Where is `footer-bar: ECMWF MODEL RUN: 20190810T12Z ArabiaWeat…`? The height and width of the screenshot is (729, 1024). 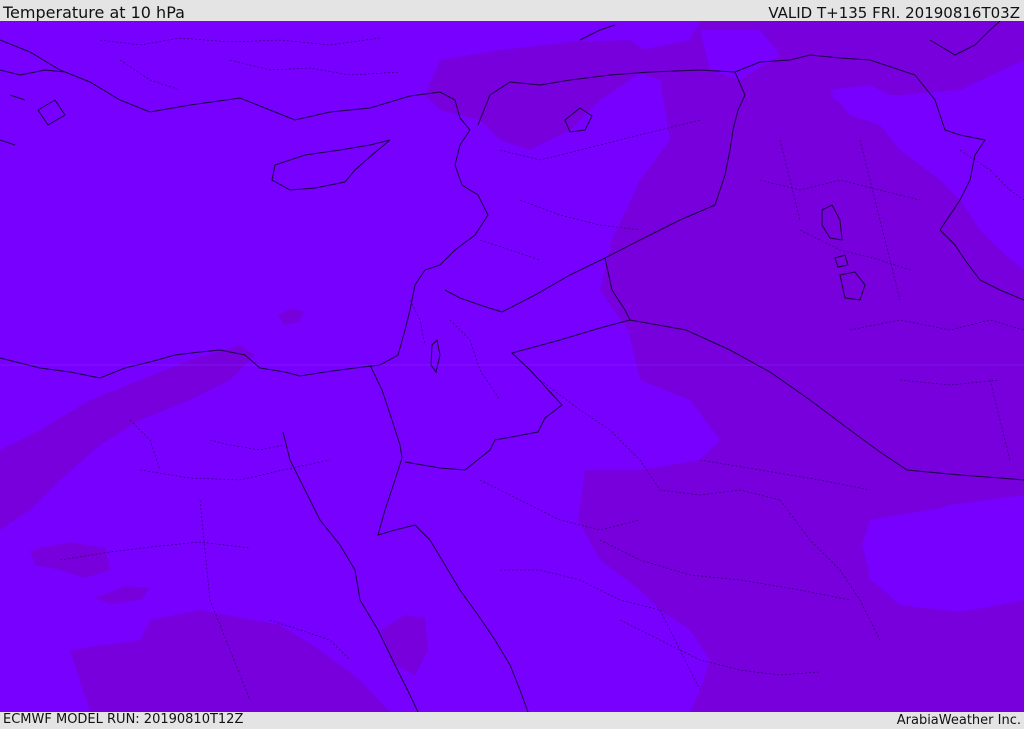 footer-bar: ECMWF MODEL RUN: 20190810T12Z ArabiaWeat… is located at coordinates (512, 720).